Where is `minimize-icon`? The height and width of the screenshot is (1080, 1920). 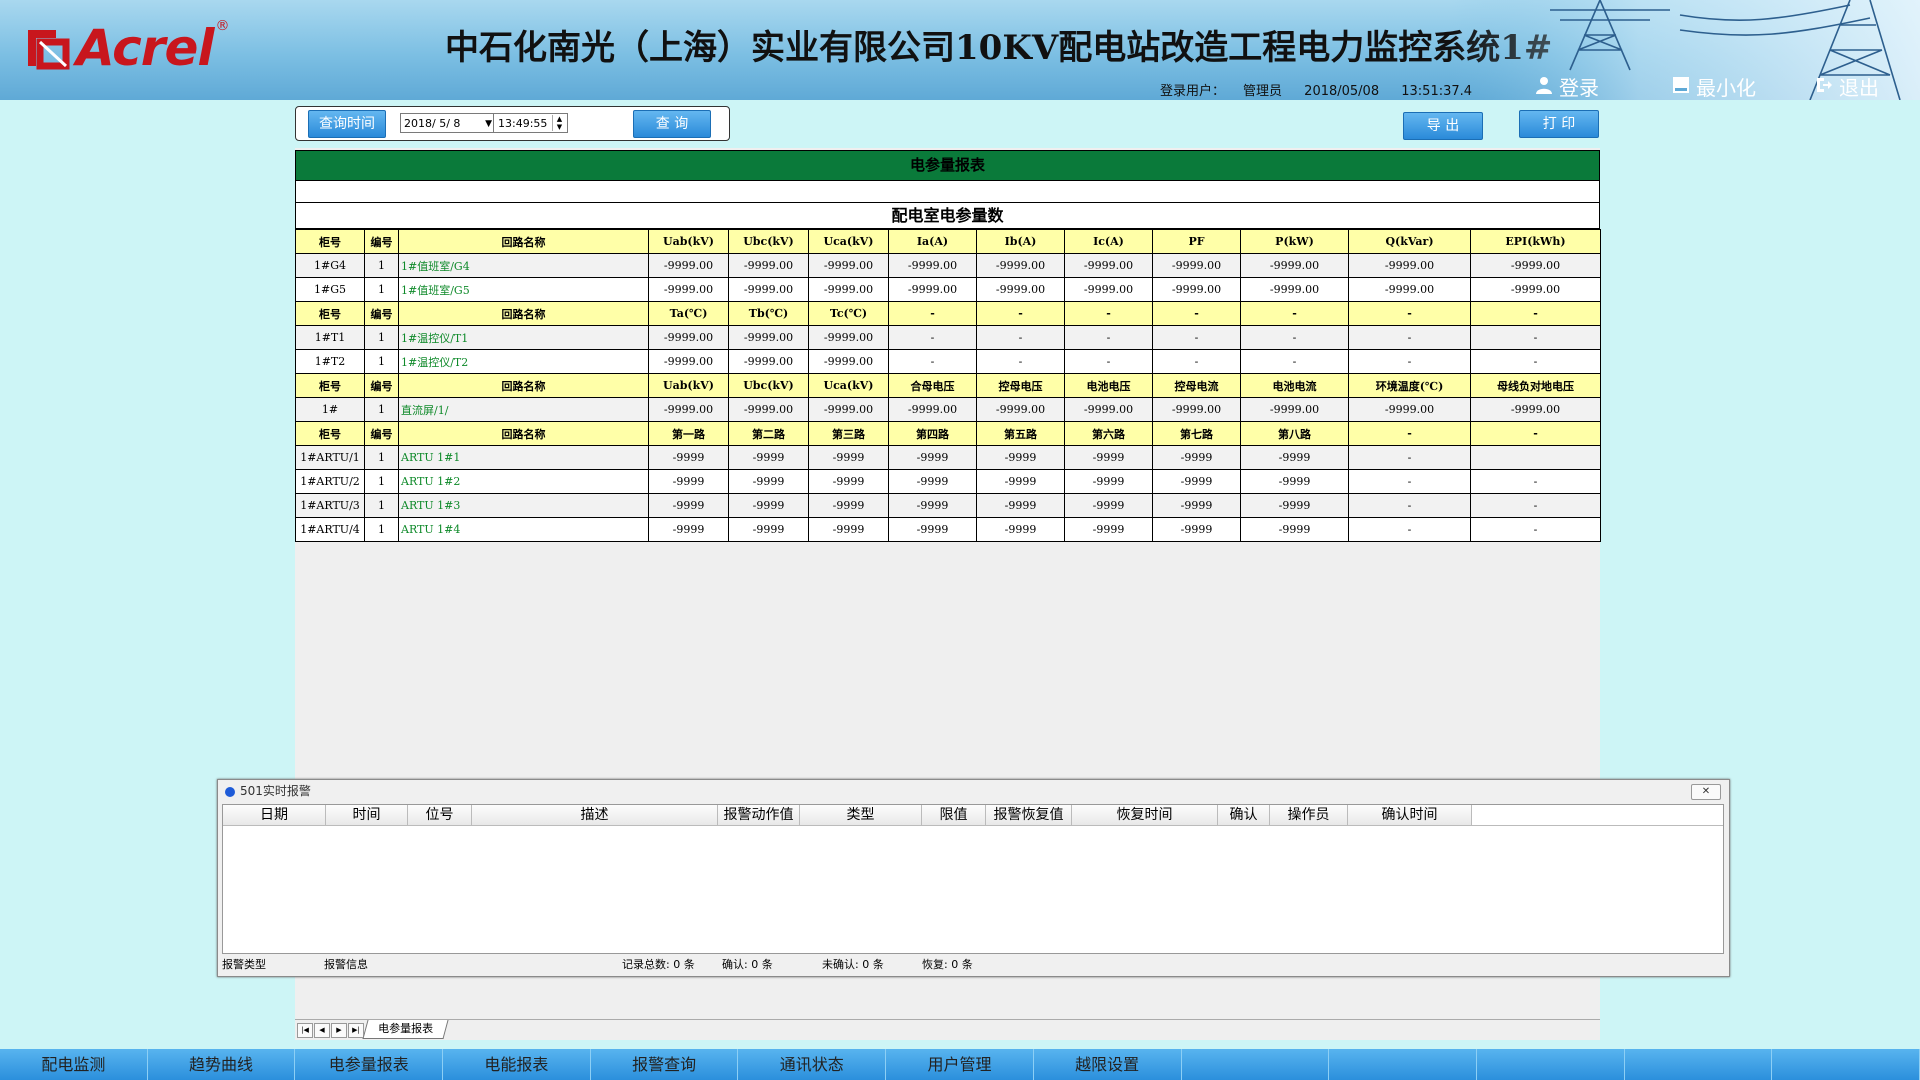
minimize-icon is located at coordinates (1681, 87).